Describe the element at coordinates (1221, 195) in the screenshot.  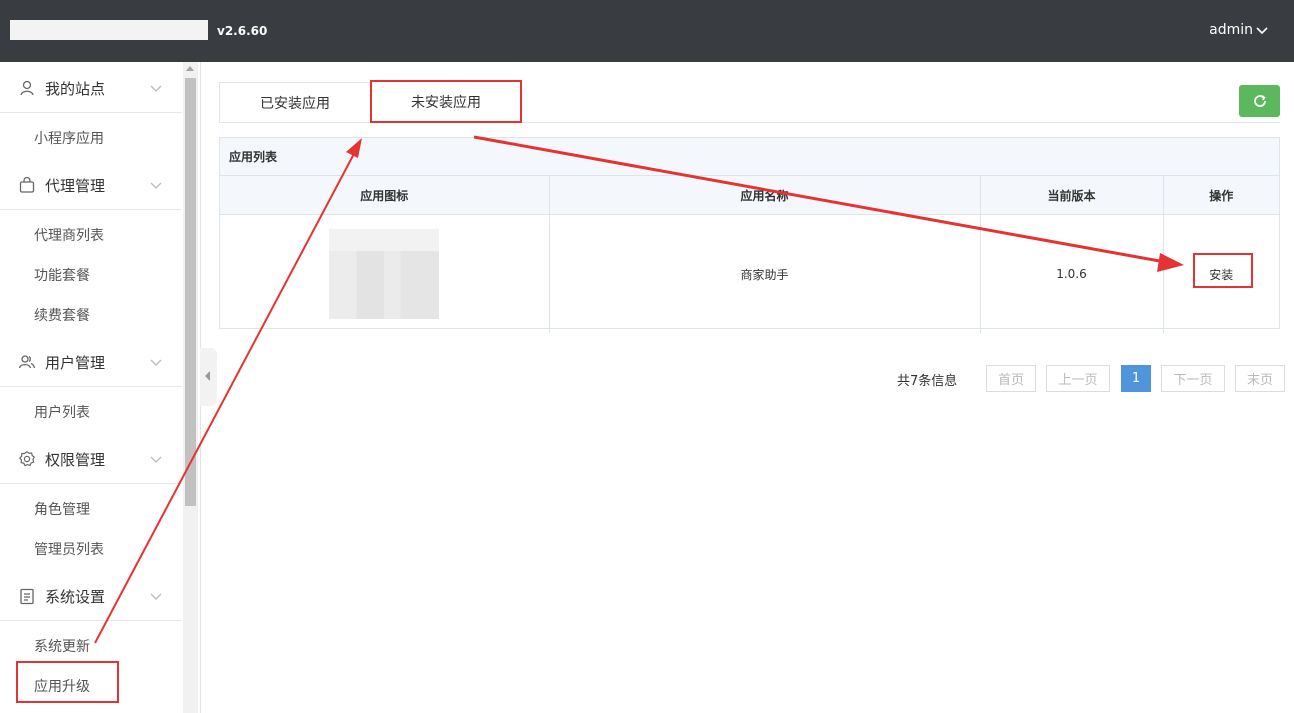
I see `column-header: 操作` at that location.